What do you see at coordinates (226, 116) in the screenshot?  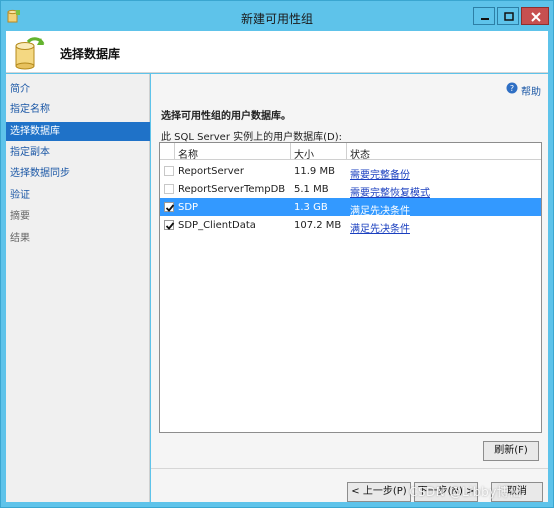 I see `section-heading: 选择可用性组的用户数据库。` at bounding box center [226, 116].